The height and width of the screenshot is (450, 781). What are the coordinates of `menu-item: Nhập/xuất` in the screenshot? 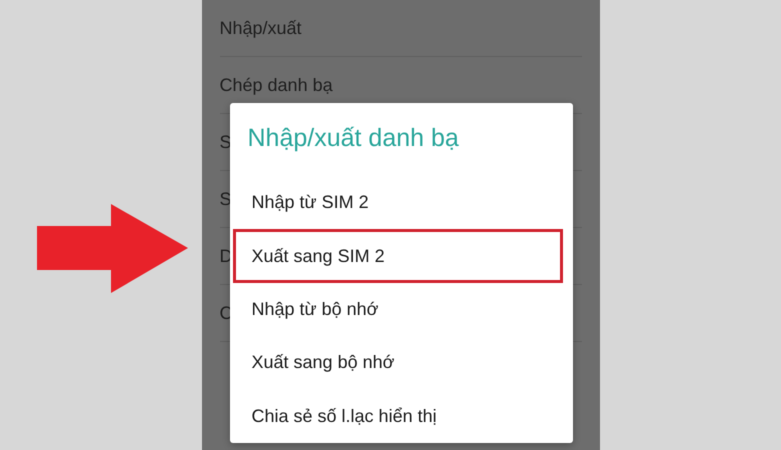 It's located at (261, 28).